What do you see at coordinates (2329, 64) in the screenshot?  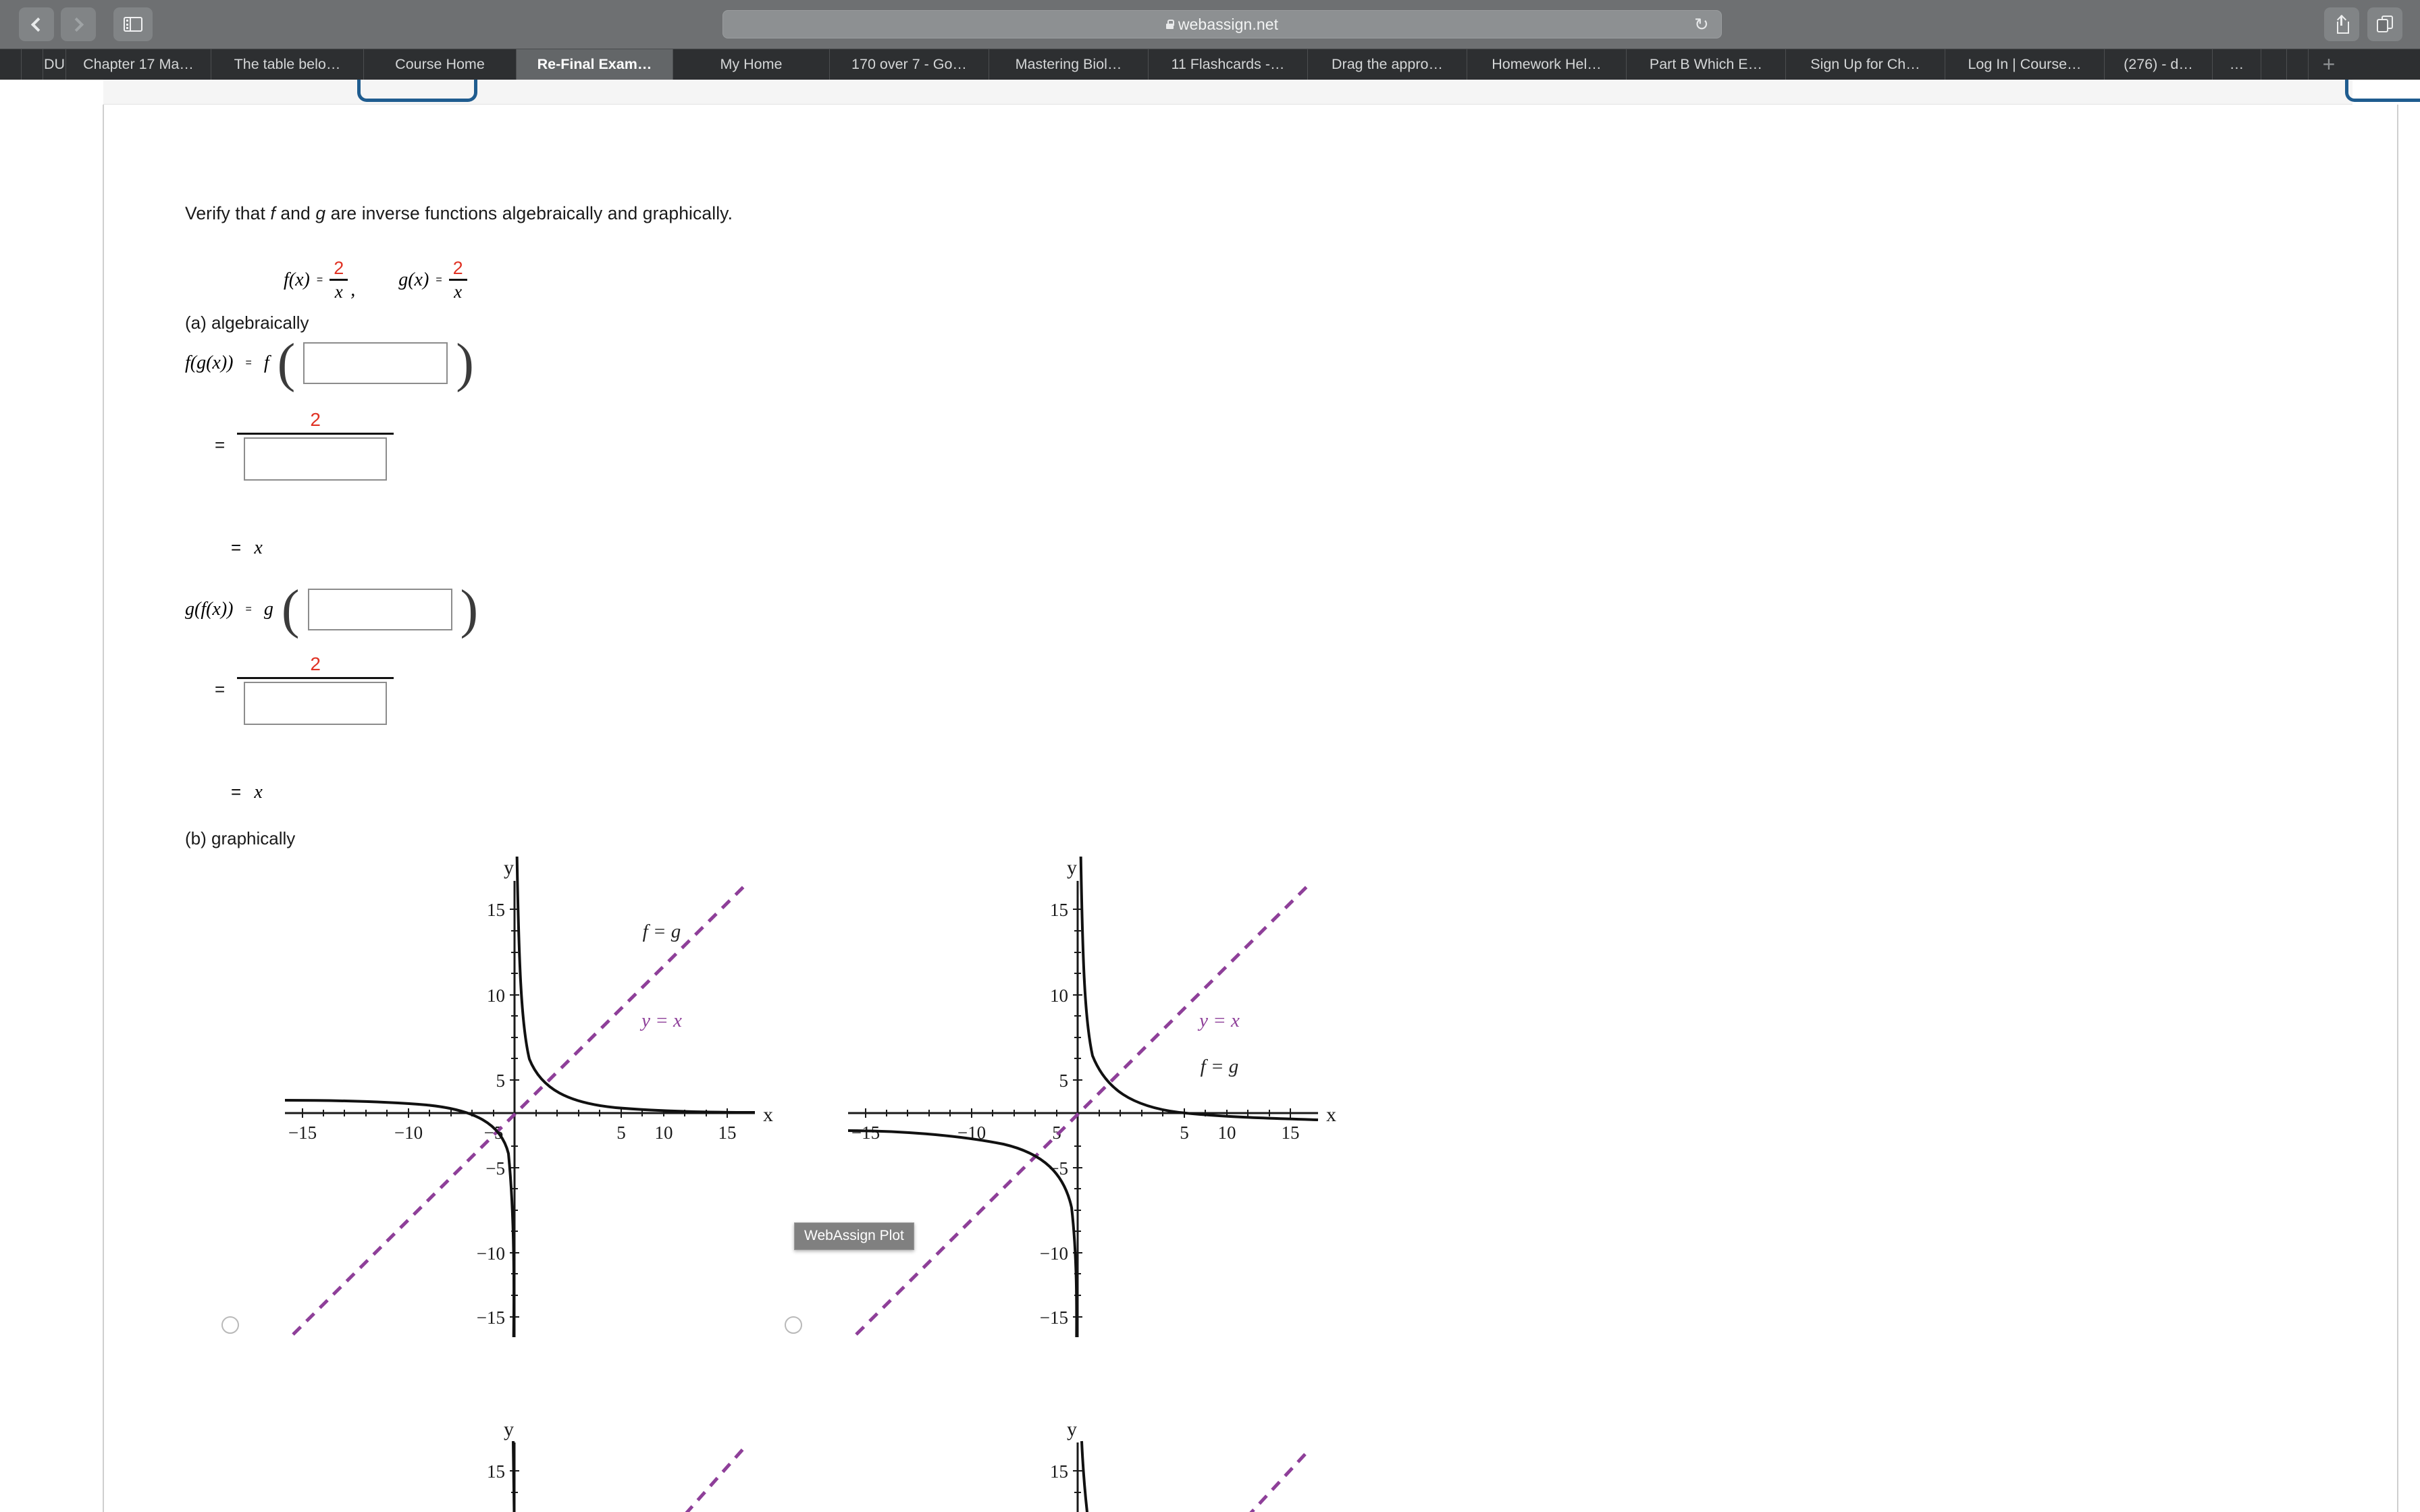 I see `new-tab-button: +` at bounding box center [2329, 64].